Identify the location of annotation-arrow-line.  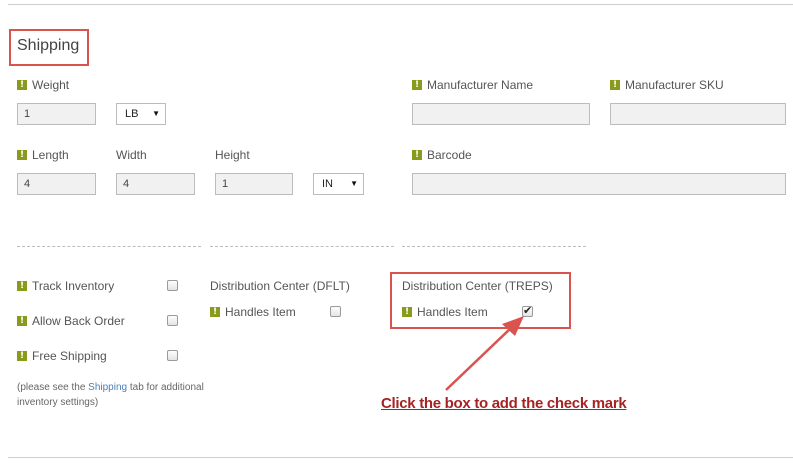
(479, 358).